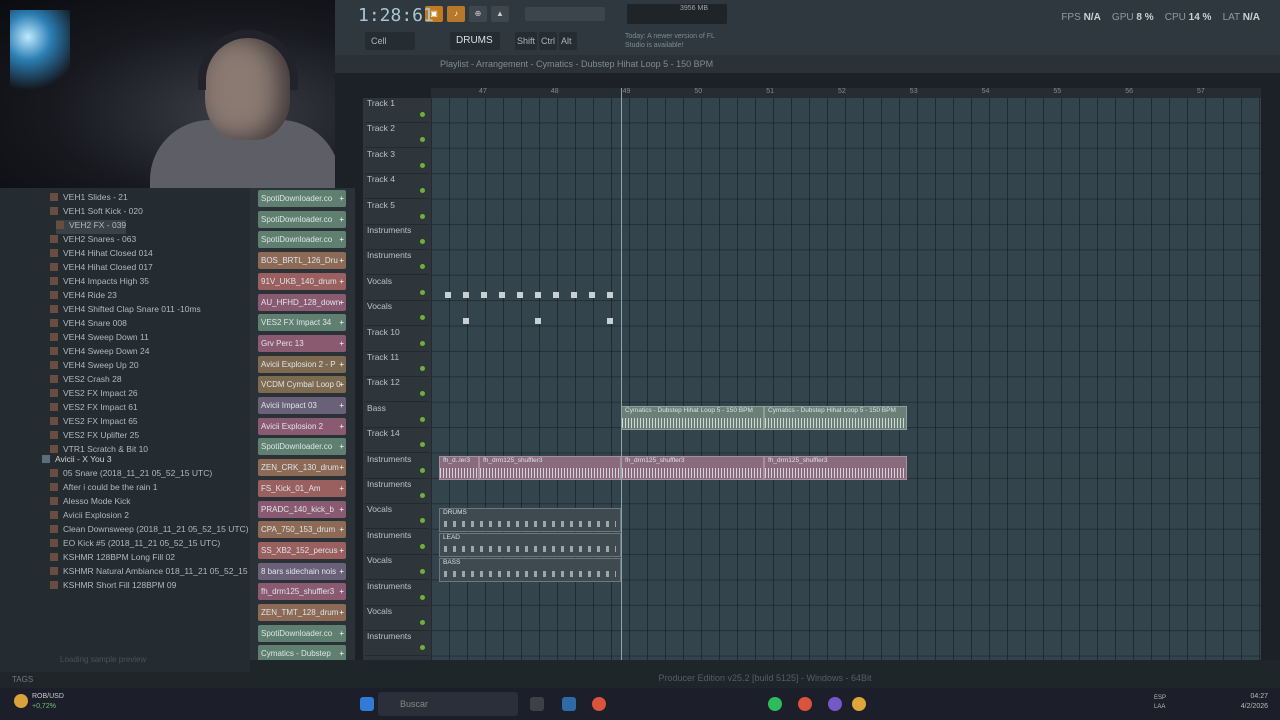 The width and height of the screenshot is (1280, 720). What do you see at coordinates (397, 441) in the screenshot?
I see `track-header: Track 14` at bounding box center [397, 441].